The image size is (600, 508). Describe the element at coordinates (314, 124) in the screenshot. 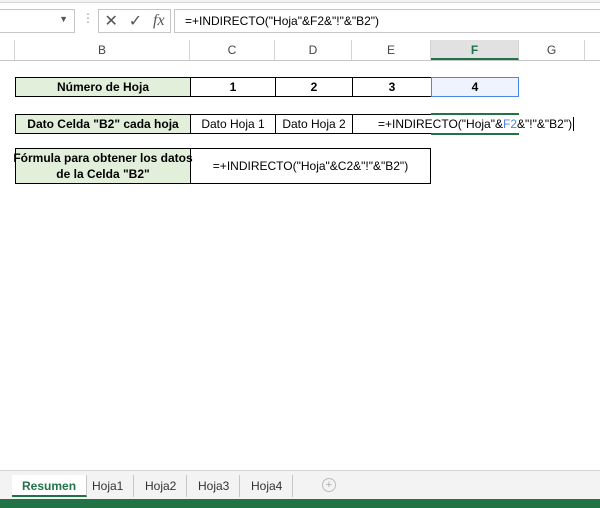

I see `cell-d-data: Dato Hoja 2` at that location.